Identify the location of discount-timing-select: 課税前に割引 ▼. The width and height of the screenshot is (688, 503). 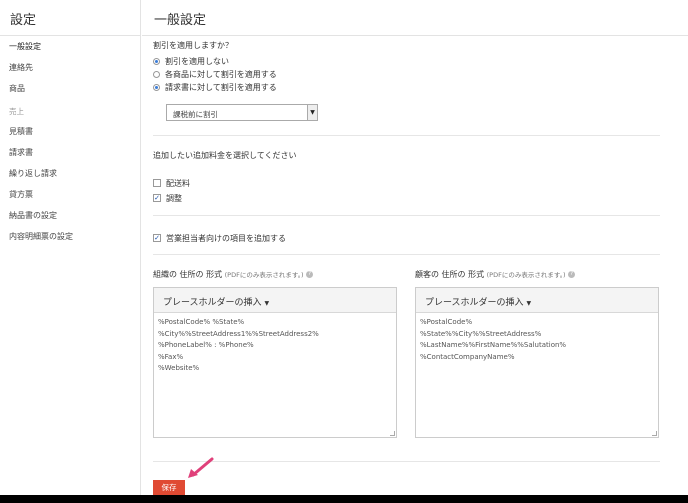
(242, 112).